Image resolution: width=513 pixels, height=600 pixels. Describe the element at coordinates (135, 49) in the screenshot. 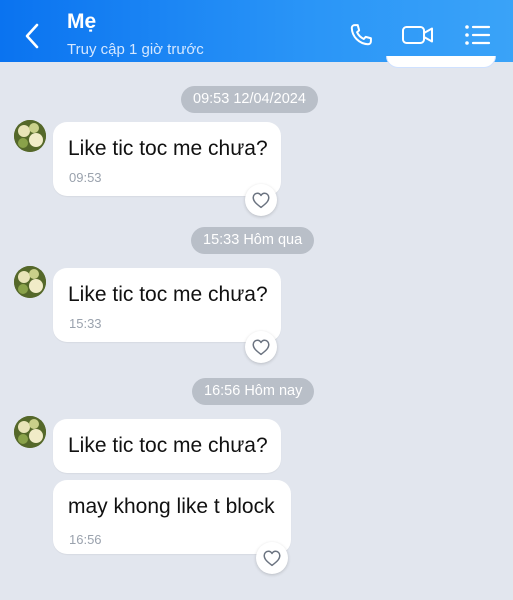

I see `last-seen-status: Truy cập 1 giờ trước` at that location.